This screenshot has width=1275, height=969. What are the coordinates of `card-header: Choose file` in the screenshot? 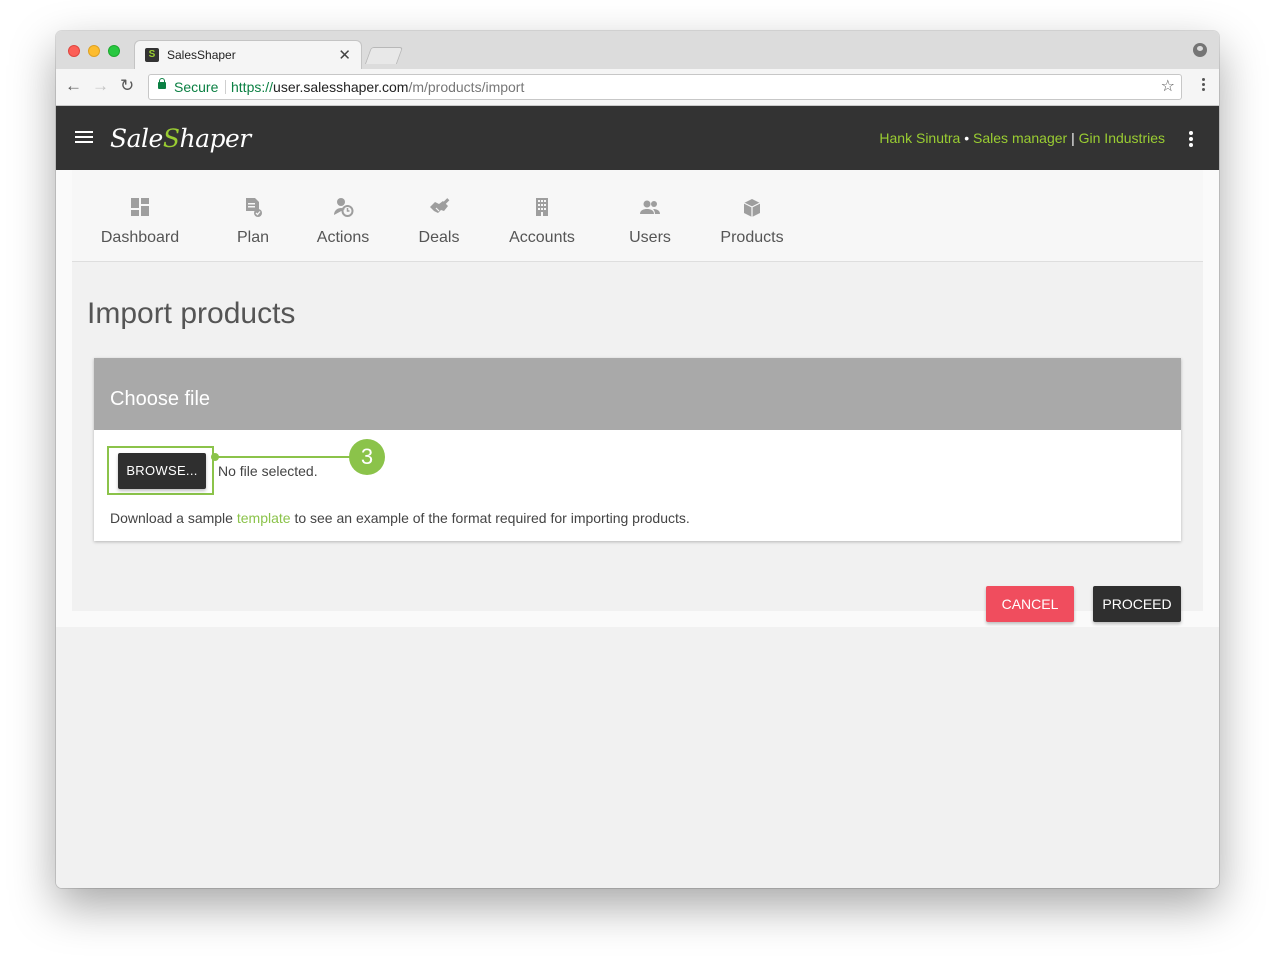 It's located at (637, 394).